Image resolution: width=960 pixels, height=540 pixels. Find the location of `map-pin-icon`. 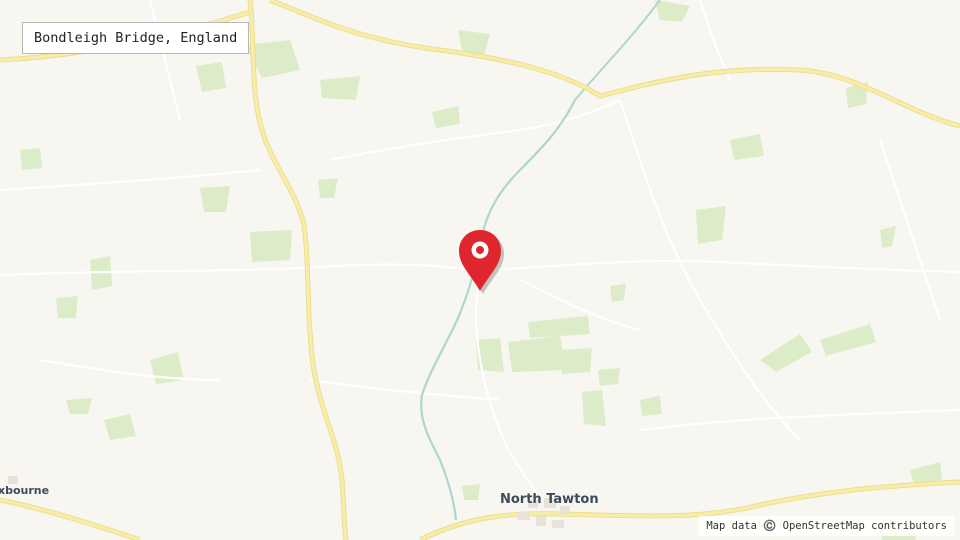

map-pin-icon is located at coordinates (481, 262).